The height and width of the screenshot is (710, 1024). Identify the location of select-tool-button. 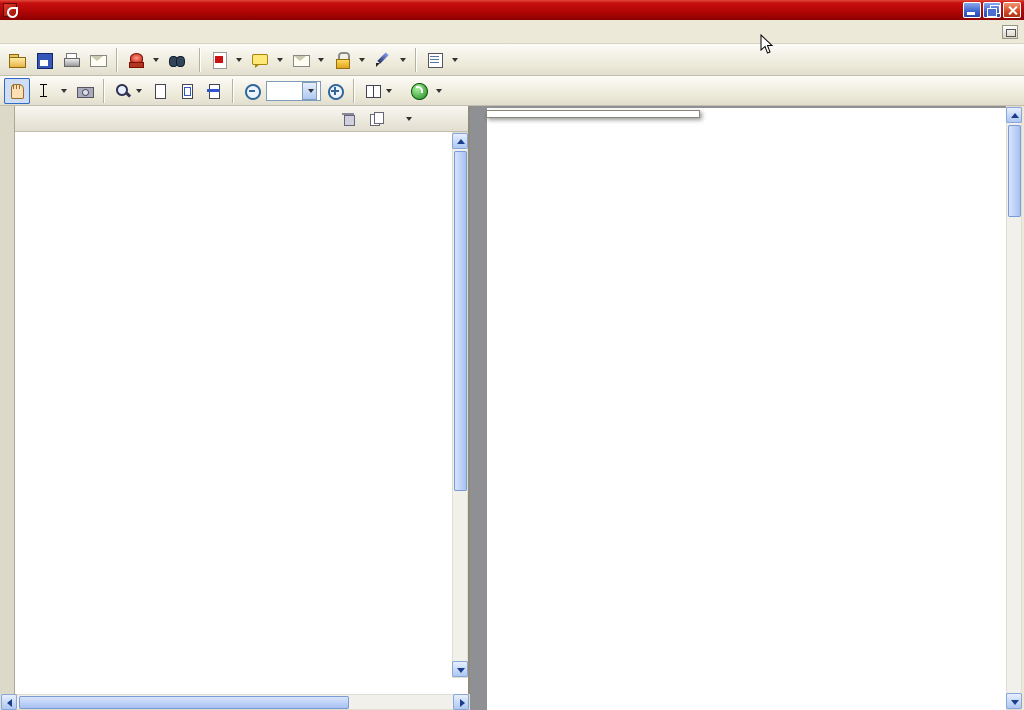
(51, 91).